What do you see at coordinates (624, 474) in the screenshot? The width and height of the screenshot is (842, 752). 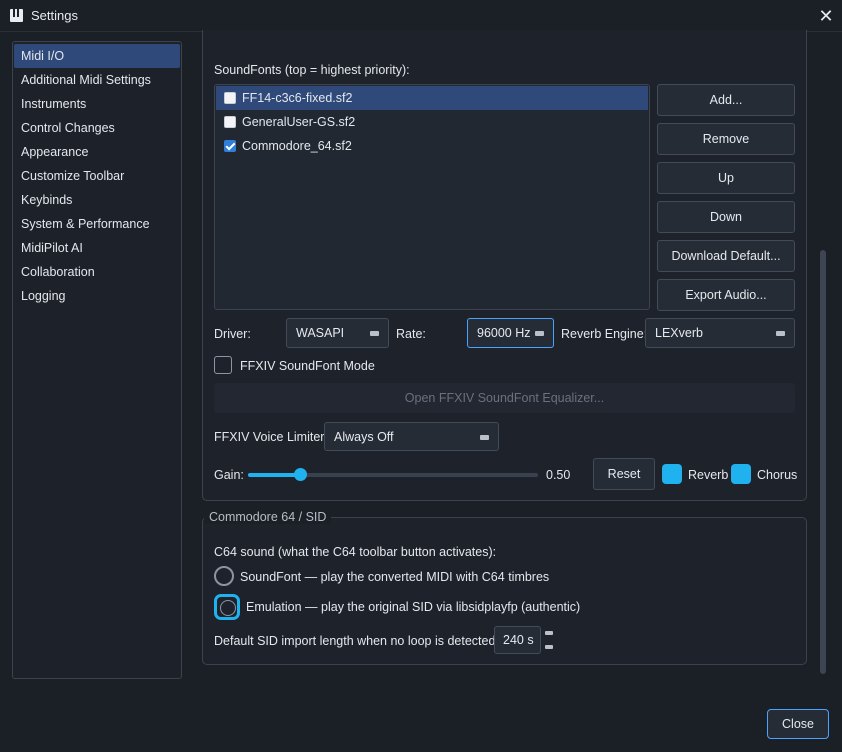 I see `reset-button: Reset` at bounding box center [624, 474].